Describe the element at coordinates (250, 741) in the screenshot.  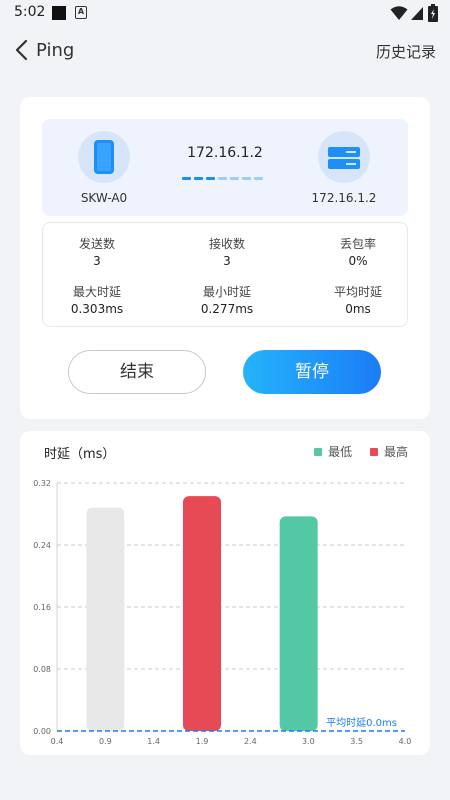
I see `x-tick-label: 2.4` at that location.